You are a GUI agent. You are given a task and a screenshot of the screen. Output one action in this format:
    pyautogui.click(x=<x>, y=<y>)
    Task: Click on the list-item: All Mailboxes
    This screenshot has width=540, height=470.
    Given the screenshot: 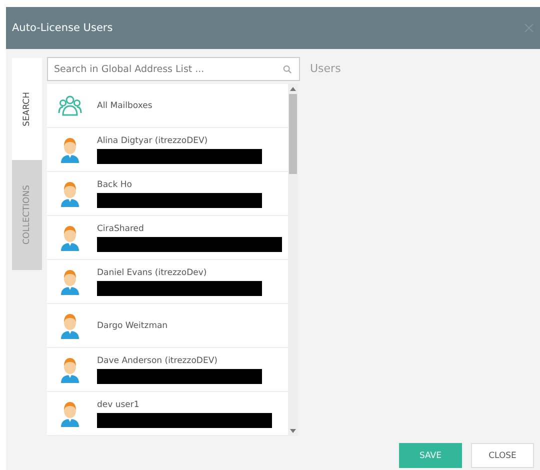 What is the action you would take?
    pyautogui.click(x=167, y=106)
    